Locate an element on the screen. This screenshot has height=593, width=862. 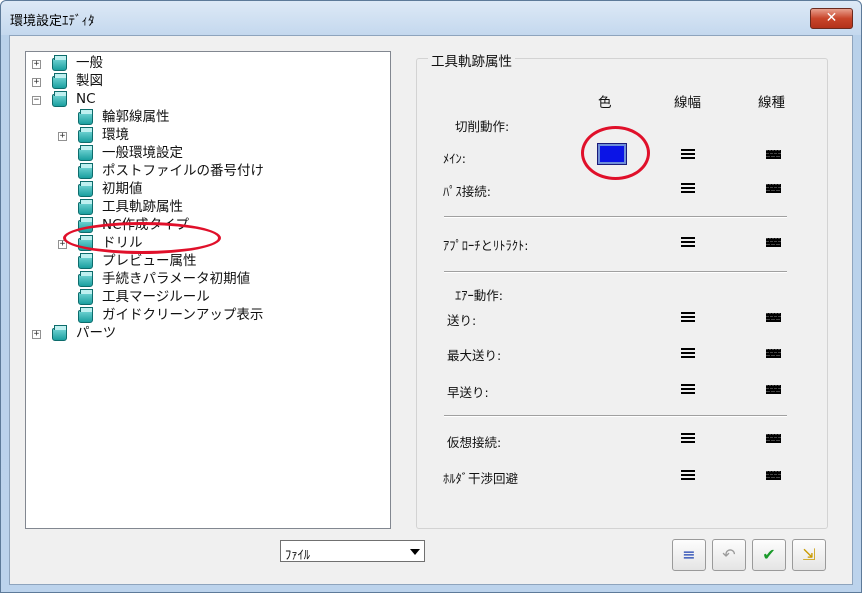
title-bar: 環境設定ｴﾃﾞｨﾀ ✕ is located at coordinates (431, 18).